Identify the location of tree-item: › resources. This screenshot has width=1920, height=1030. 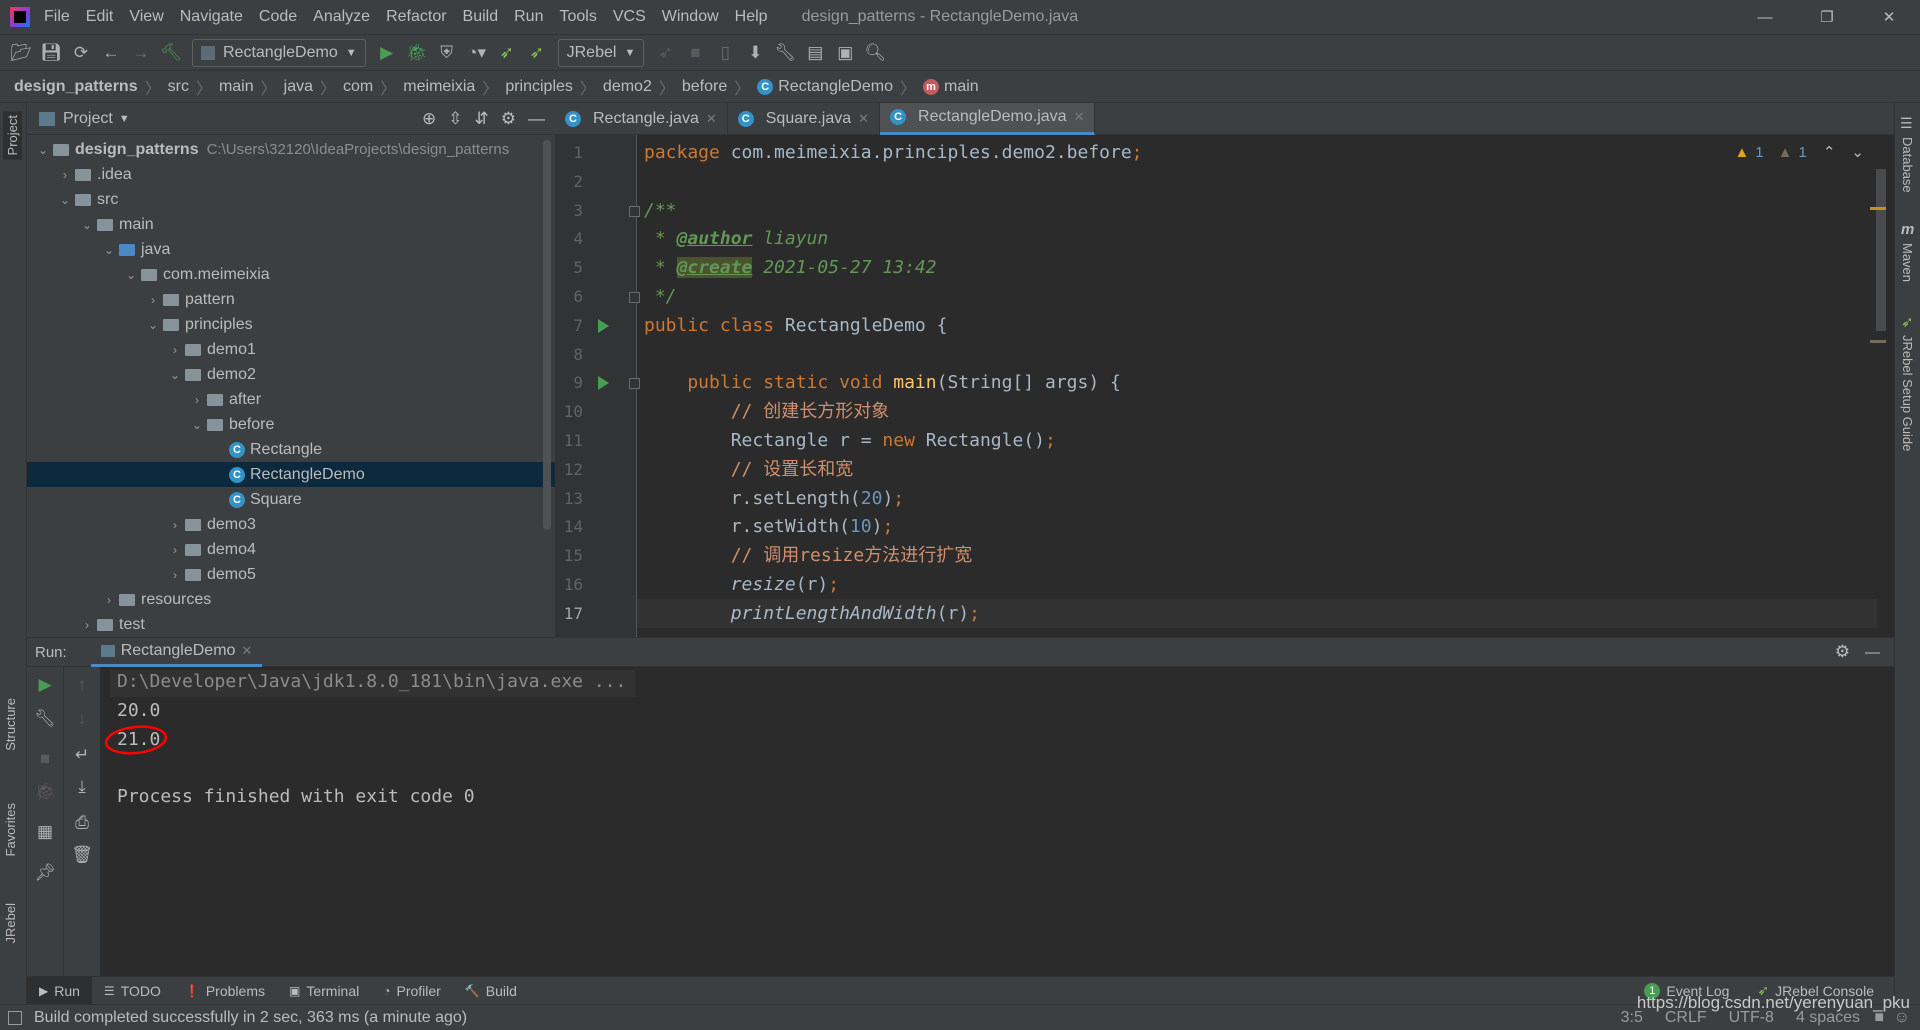
(291, 599).